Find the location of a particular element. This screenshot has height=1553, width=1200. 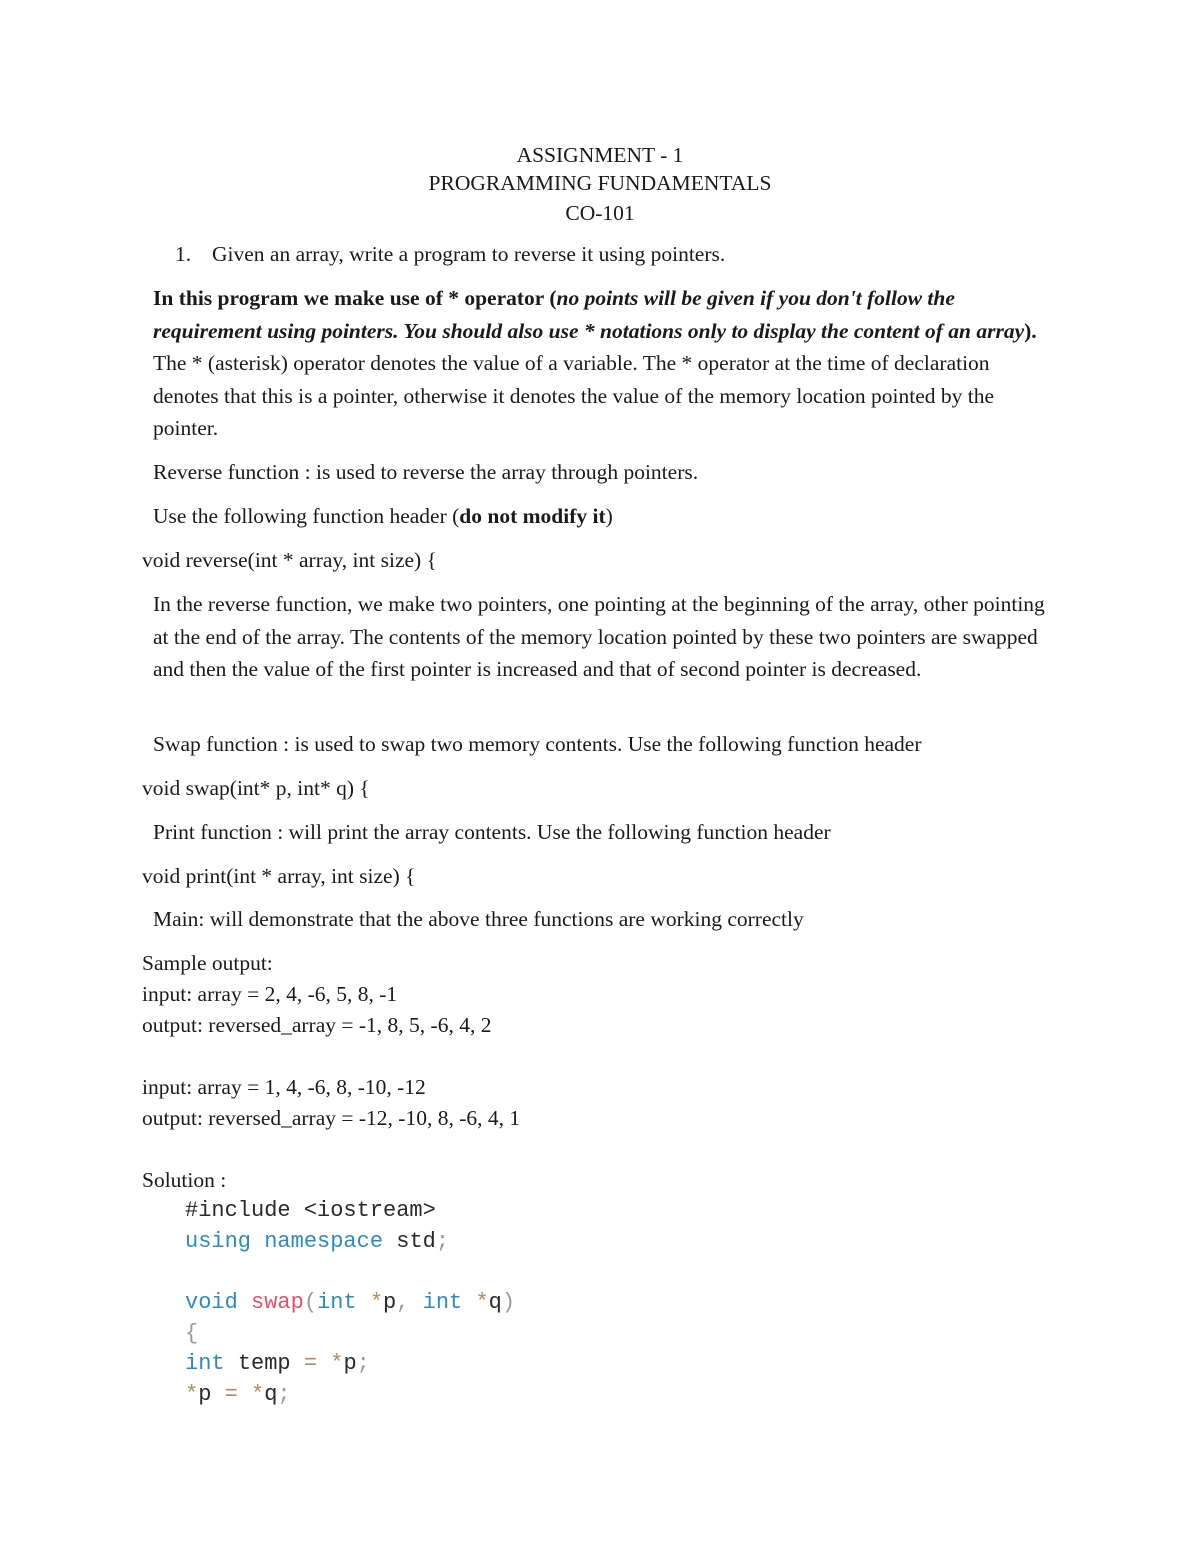

code-punct: ( is located at coordinates (310, 1302).